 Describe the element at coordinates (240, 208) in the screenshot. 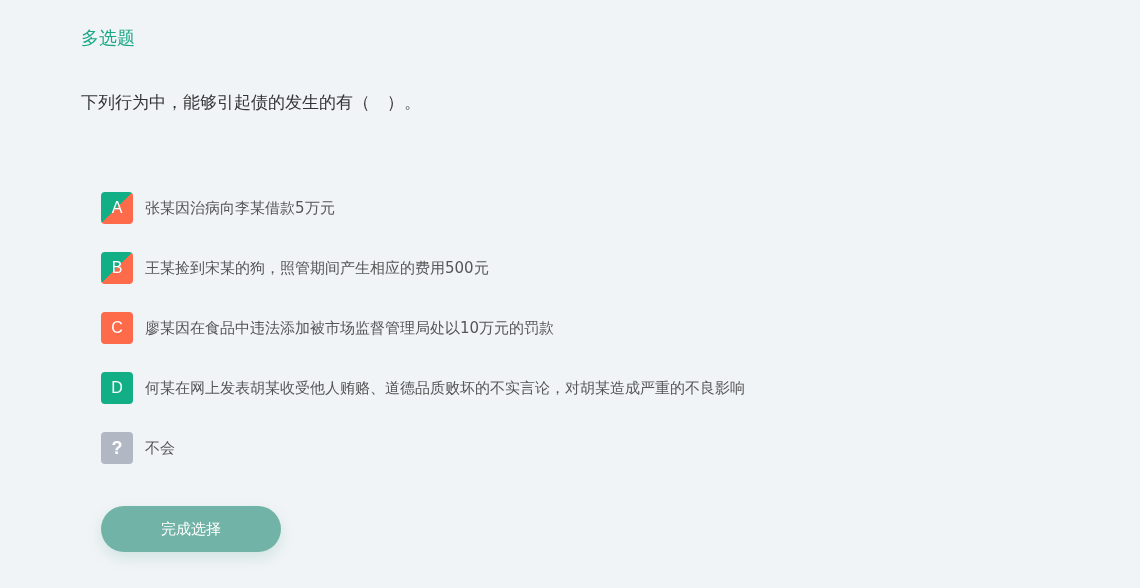

I see `option-text: 张某因治病向李某借款5万元` at that location.